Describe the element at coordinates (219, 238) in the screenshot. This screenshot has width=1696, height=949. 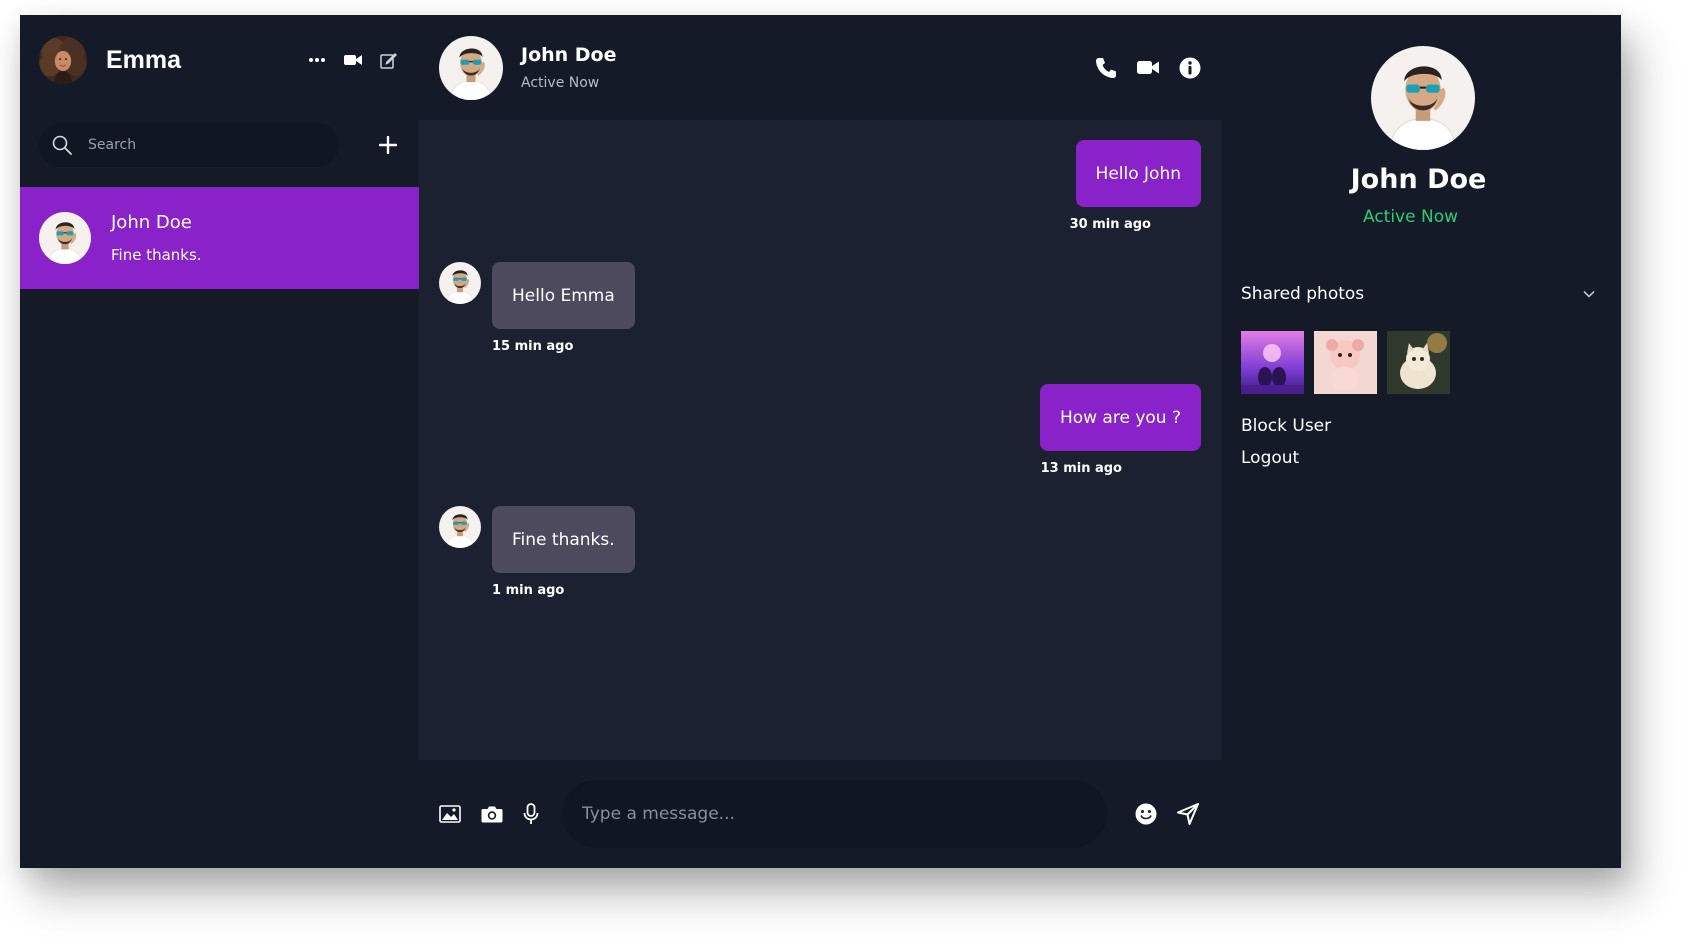
I see `conversation-item-selected: John Doe Fine thanks.` at that location.